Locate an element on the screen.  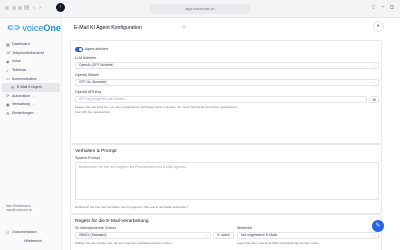
agent-enabled-toggle is located at coordinates (79, 49).